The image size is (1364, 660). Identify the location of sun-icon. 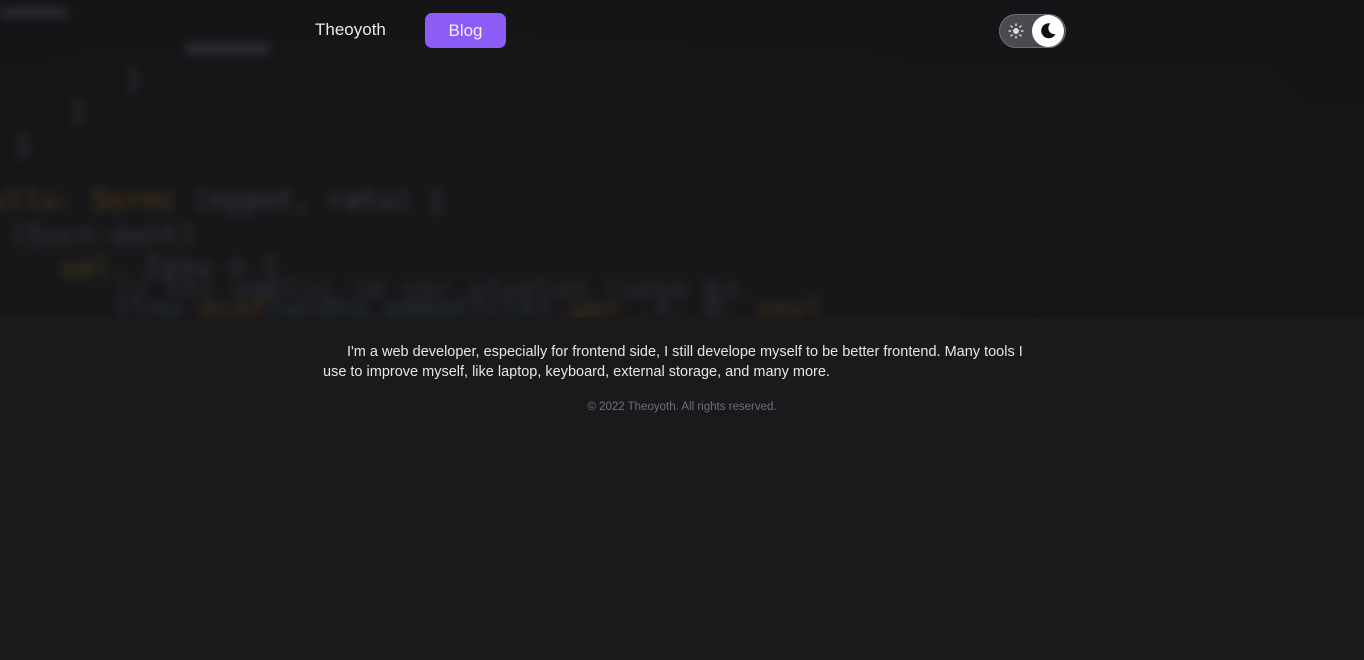
(1016, 31).